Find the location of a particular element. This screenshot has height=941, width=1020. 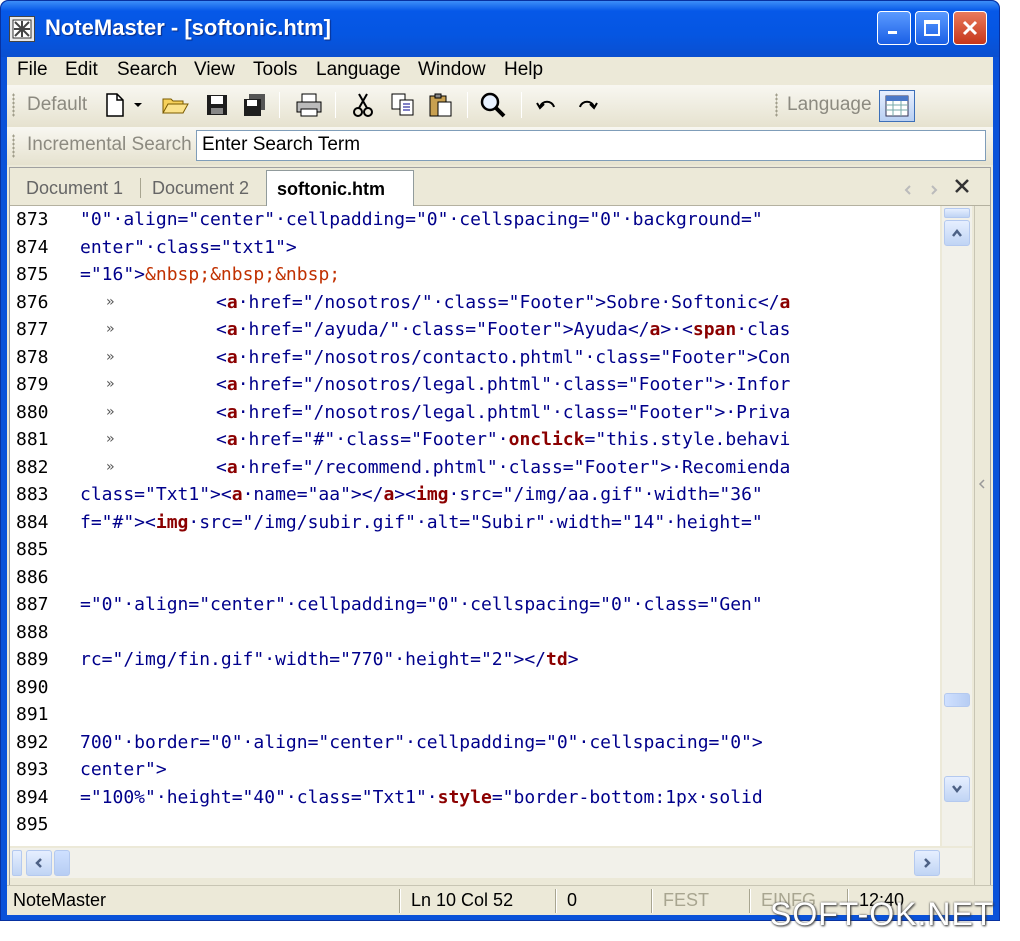

save-all-button is located at coordinates (255, 105).